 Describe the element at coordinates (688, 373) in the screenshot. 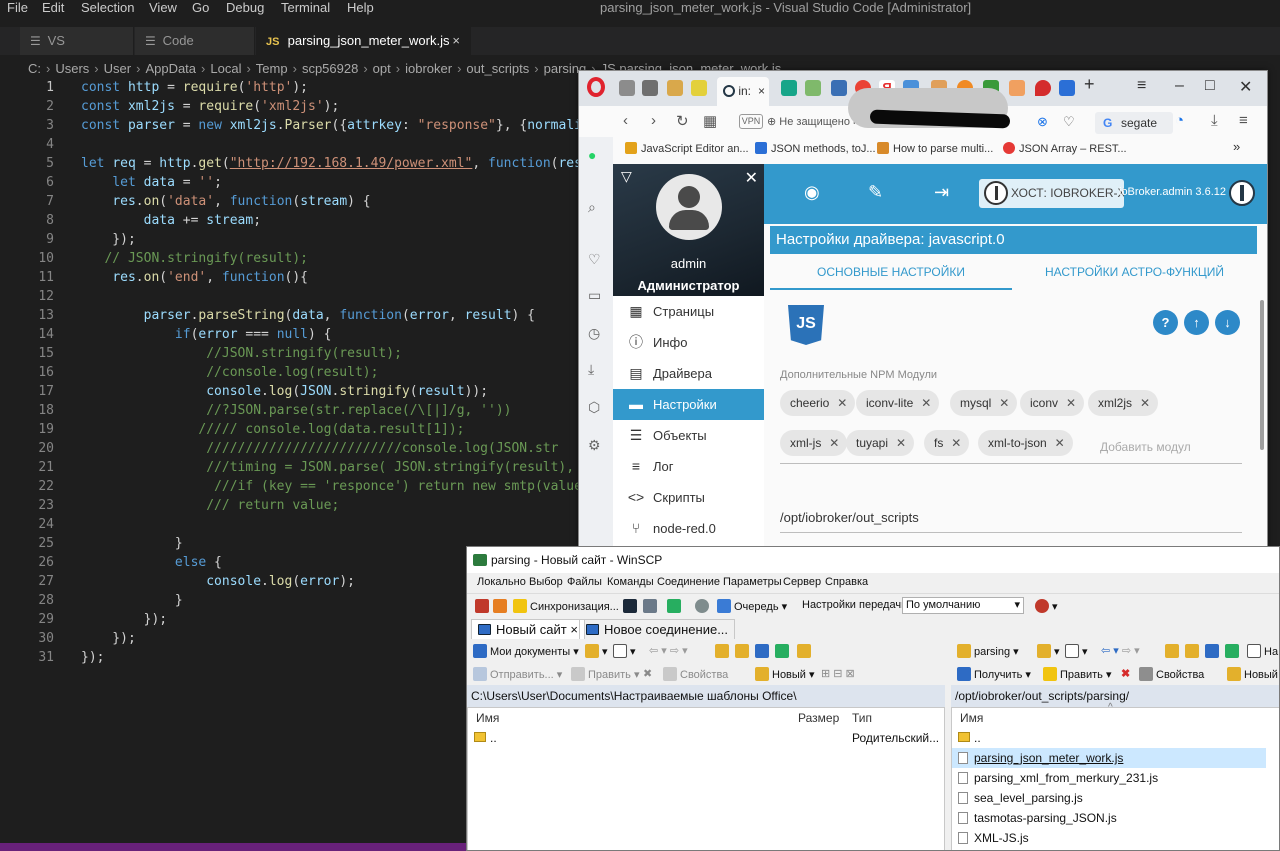

I see `nav-item-store: ▤ Драйвера` at that location.